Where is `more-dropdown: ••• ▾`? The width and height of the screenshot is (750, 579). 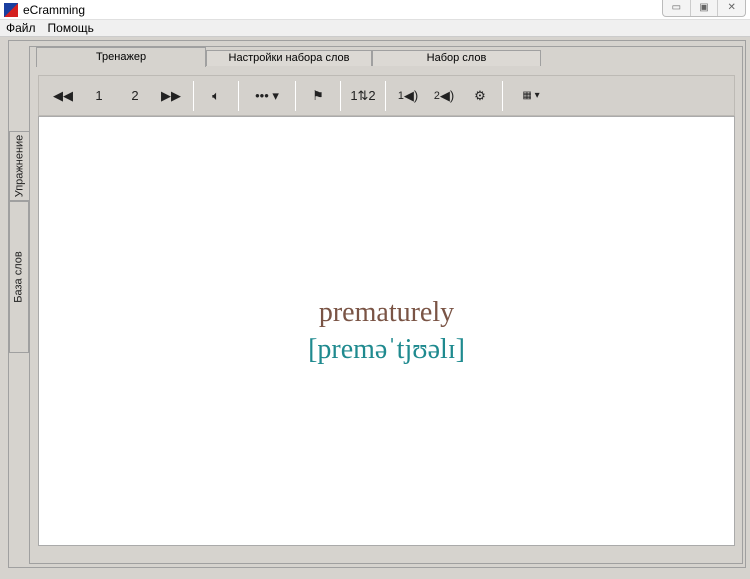 more-dropdown: ••• ▾ is located at coordinates (267, 96).